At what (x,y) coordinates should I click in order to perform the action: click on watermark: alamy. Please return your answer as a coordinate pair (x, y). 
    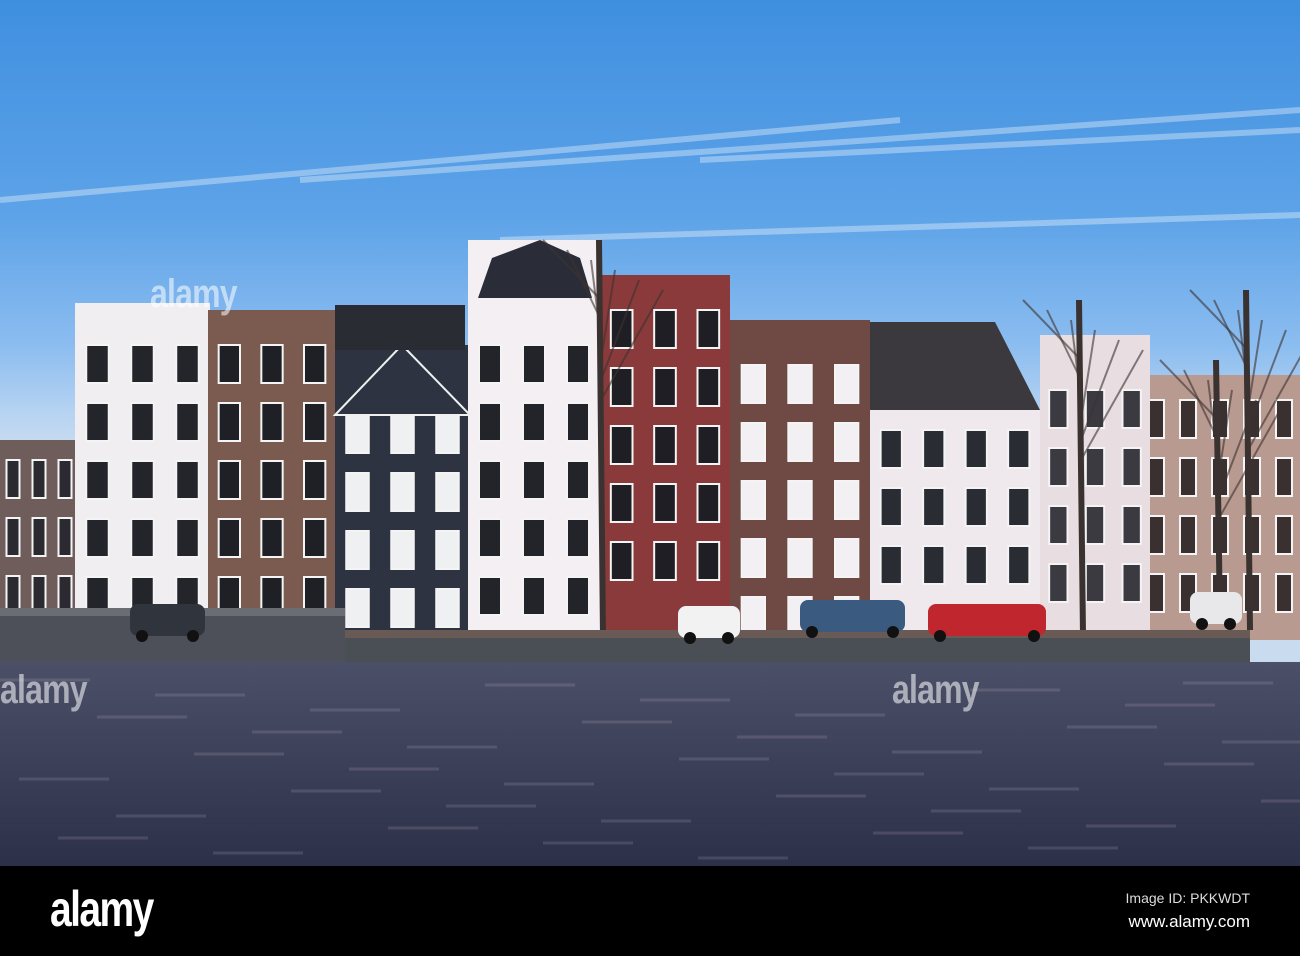
    Looking at the image, I should click on (194, 294).